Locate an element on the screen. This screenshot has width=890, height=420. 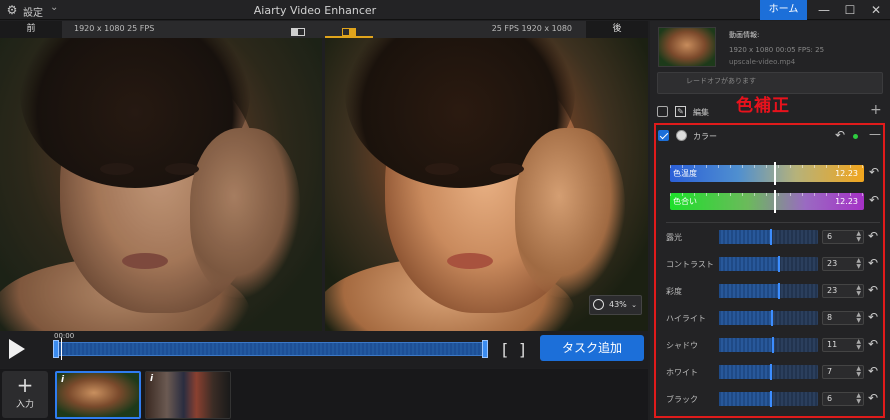
value-stepper: 7 ▲ ▼ is located at coordinates (843, 372).